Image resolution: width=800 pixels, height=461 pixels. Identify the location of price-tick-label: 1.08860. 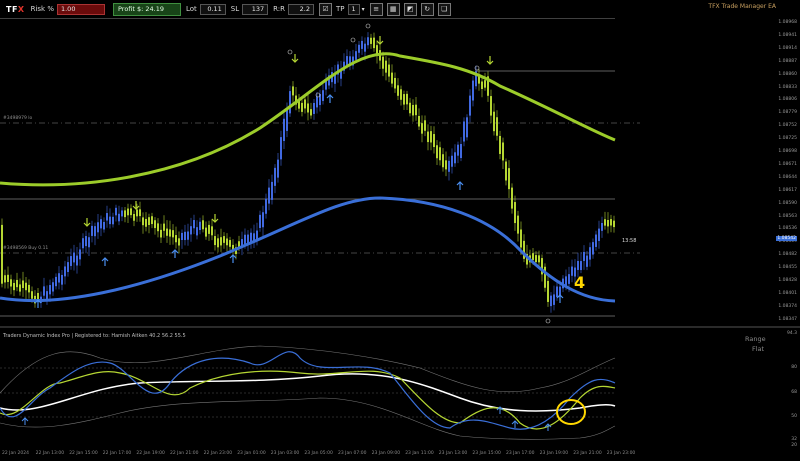
(787, 74).